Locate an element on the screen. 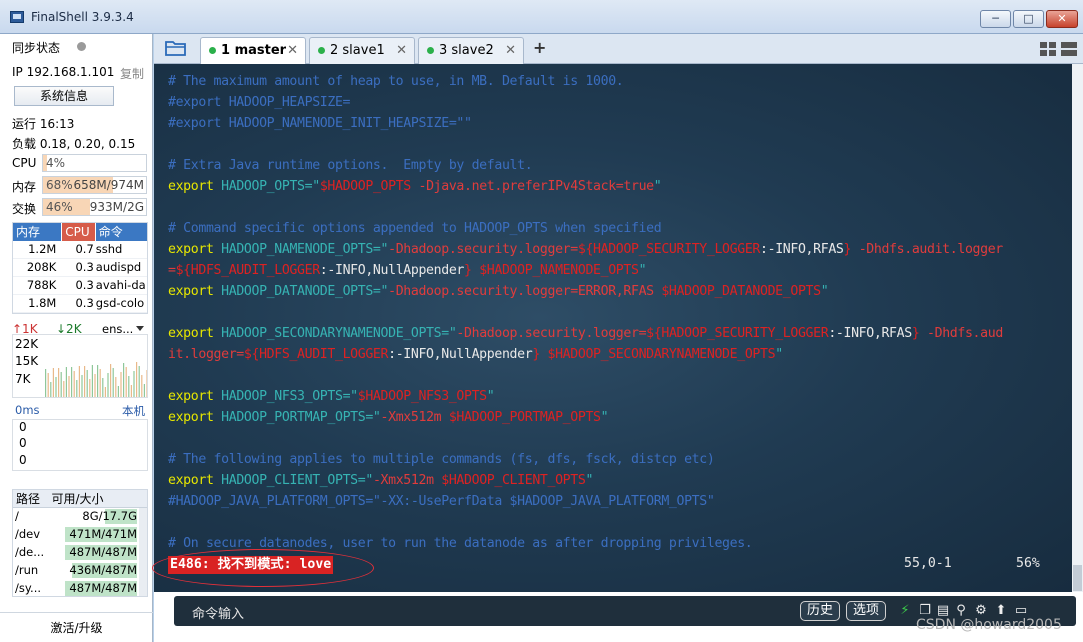 Image resolution: width=1083 pixels, height=642 pixels. disk-table-scrollbar is located at coordinates (143, 552).